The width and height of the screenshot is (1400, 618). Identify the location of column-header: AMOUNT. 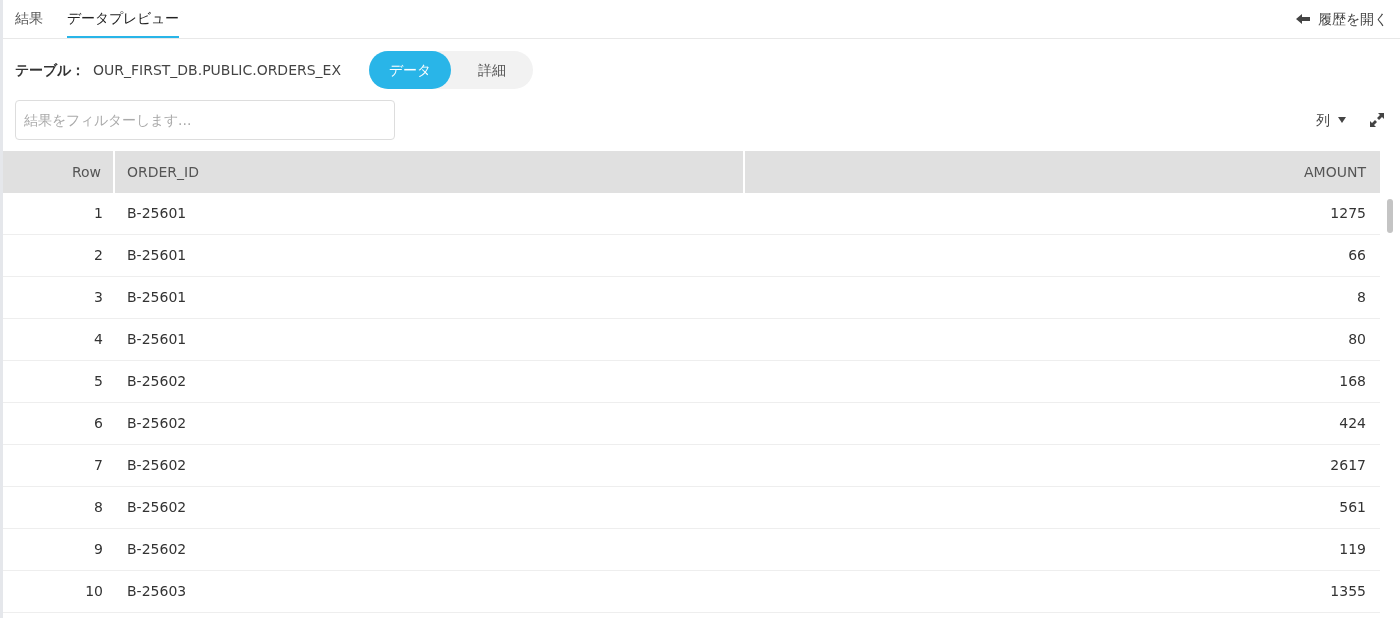
(1335, 172).